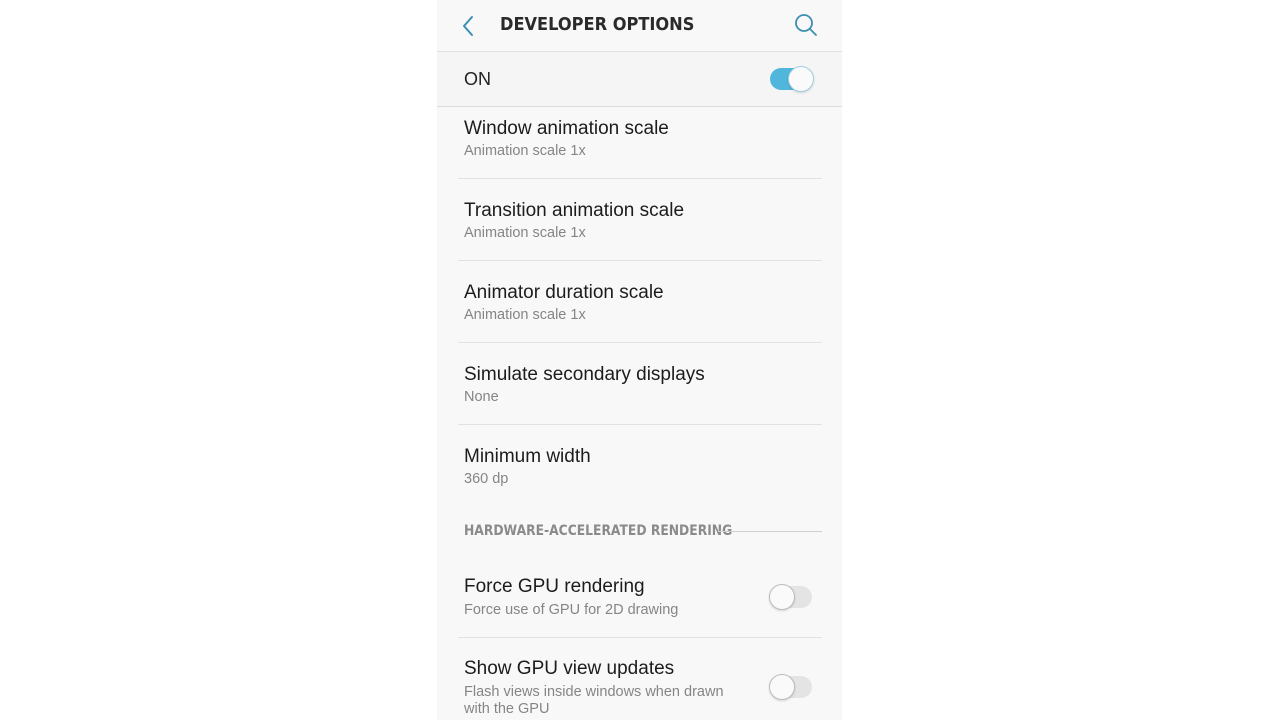 Image resolution: width=1280 pixels, height=720 pixels. I want to click on item-summary: 360 dp, so click(486, 479).